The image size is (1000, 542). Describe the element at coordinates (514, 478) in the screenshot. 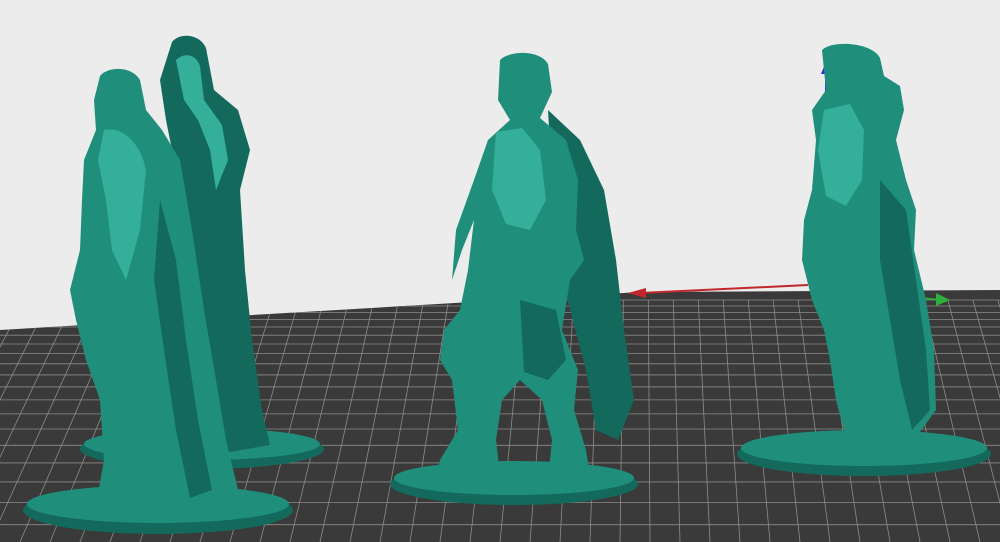

I see `model-base-top` at that location.